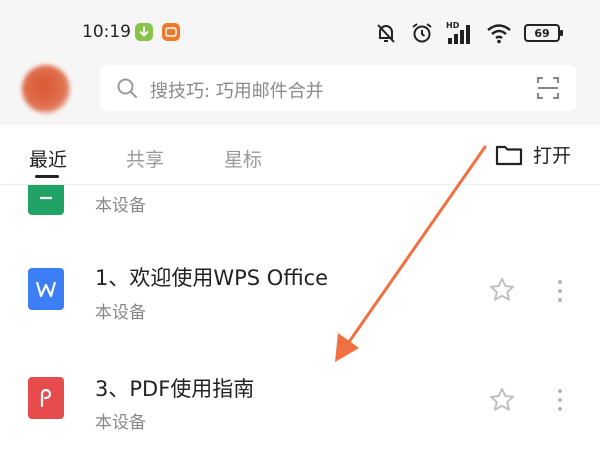 Image resolution: width=600 pixels, height=450 pixels. I want to click on pdf-icon, so click(46, 398).